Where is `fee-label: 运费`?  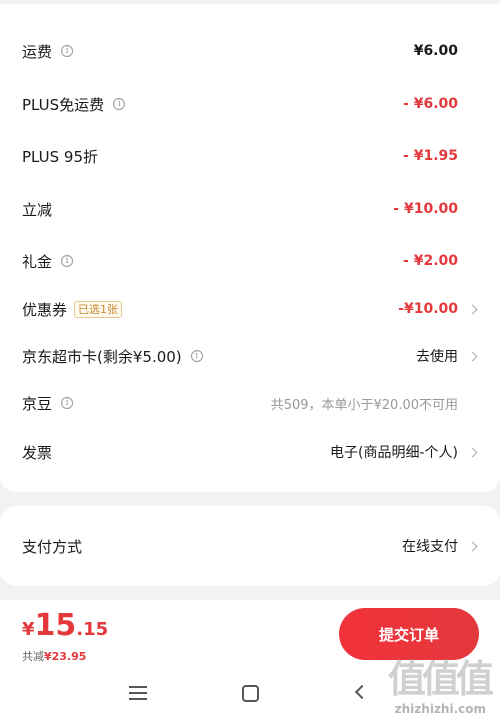 fee-label: 运费 is located at coordinates (37, 51).